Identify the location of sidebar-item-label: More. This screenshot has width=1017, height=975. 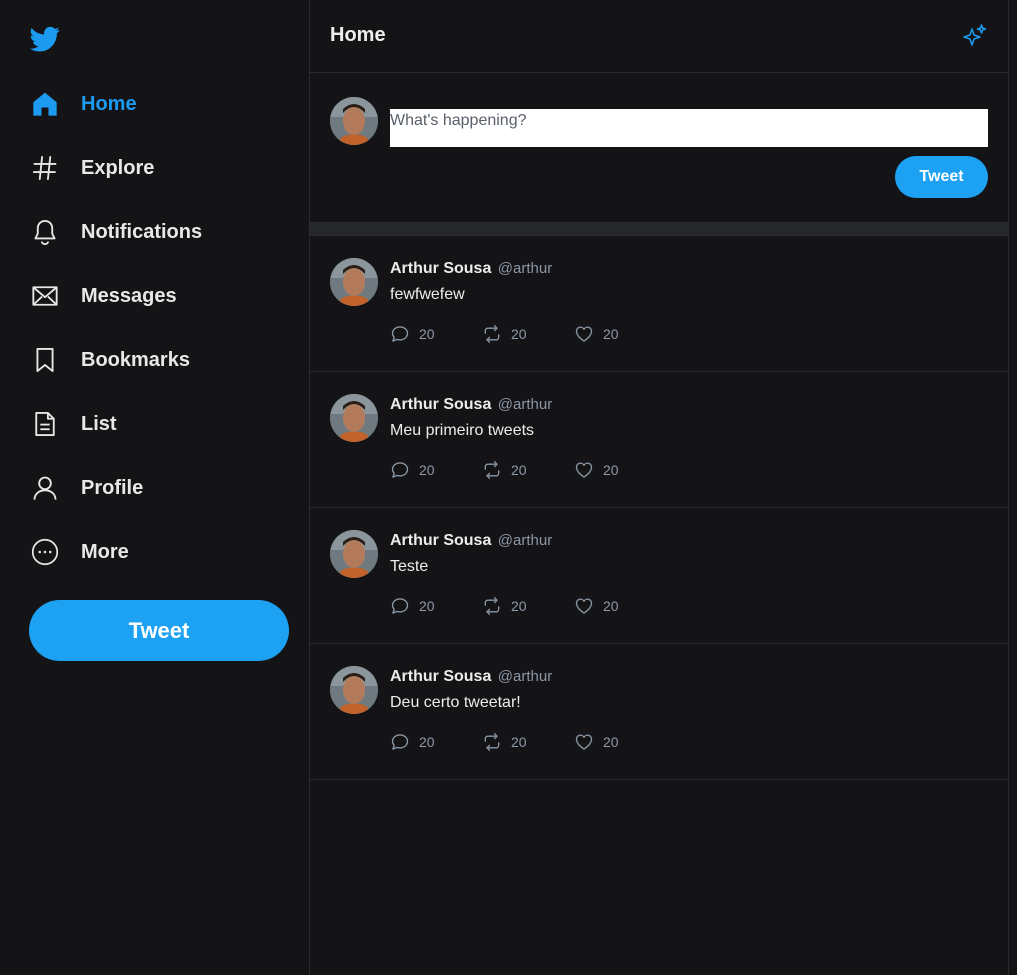
(105, 551).